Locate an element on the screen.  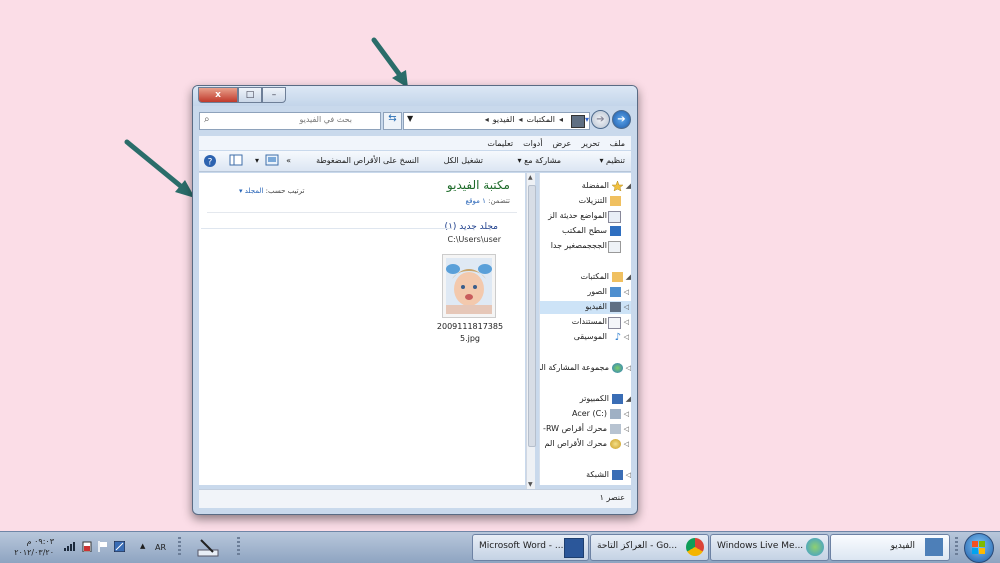
menu-edit: تحرير is located at coordinates (590, 143).